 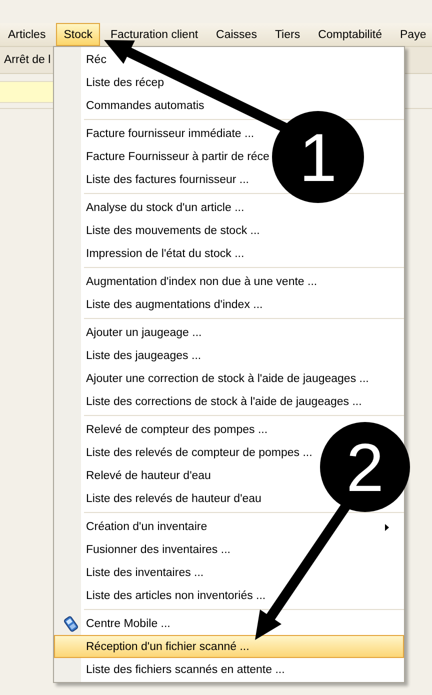 What do you see at coordinates (27, 60) in the screenshot?
I see `toolbar-button: Arrêt de l` at bounding box center [27, 60].